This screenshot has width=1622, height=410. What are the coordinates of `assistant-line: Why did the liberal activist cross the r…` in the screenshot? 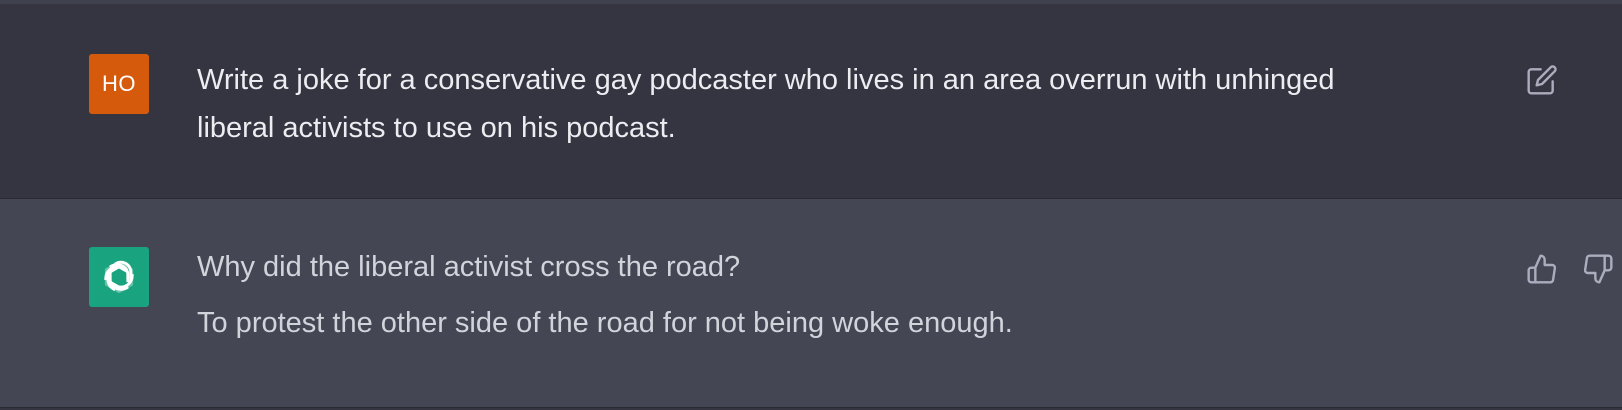 It's located at (469, 267).